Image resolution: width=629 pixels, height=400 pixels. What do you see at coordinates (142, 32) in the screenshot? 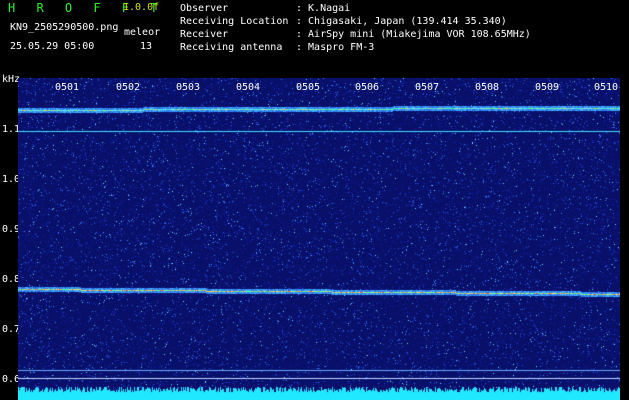
I see `mode-label: meleor` at bounding box center [142, 32].